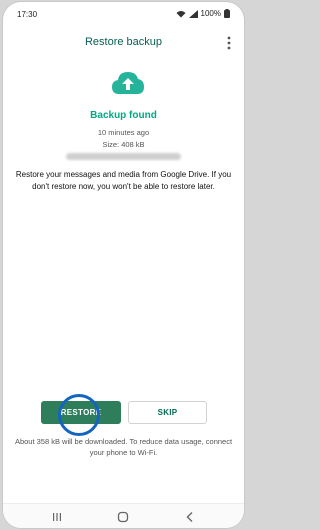 The image size is (320, 530). I want to click on home-icon, so click(123, 516).